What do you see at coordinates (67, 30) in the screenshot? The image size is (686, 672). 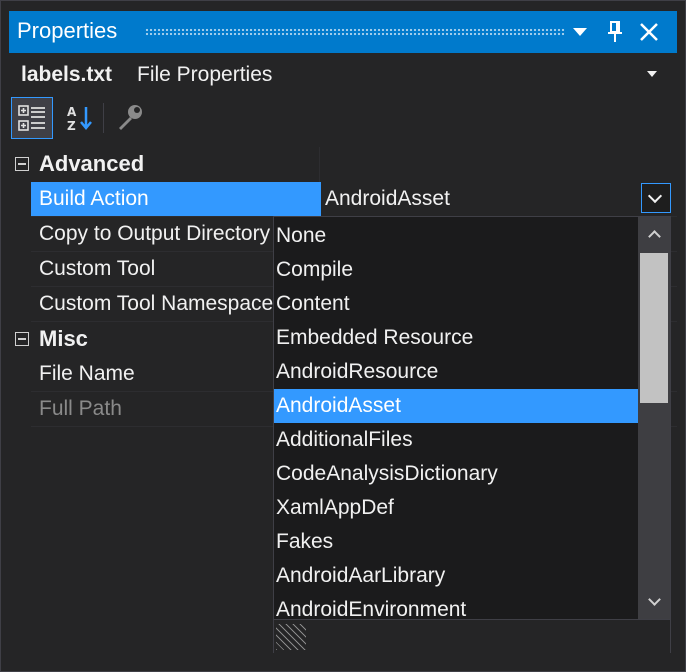 I see `window-title: Properties` at bounding box center [67, 30].